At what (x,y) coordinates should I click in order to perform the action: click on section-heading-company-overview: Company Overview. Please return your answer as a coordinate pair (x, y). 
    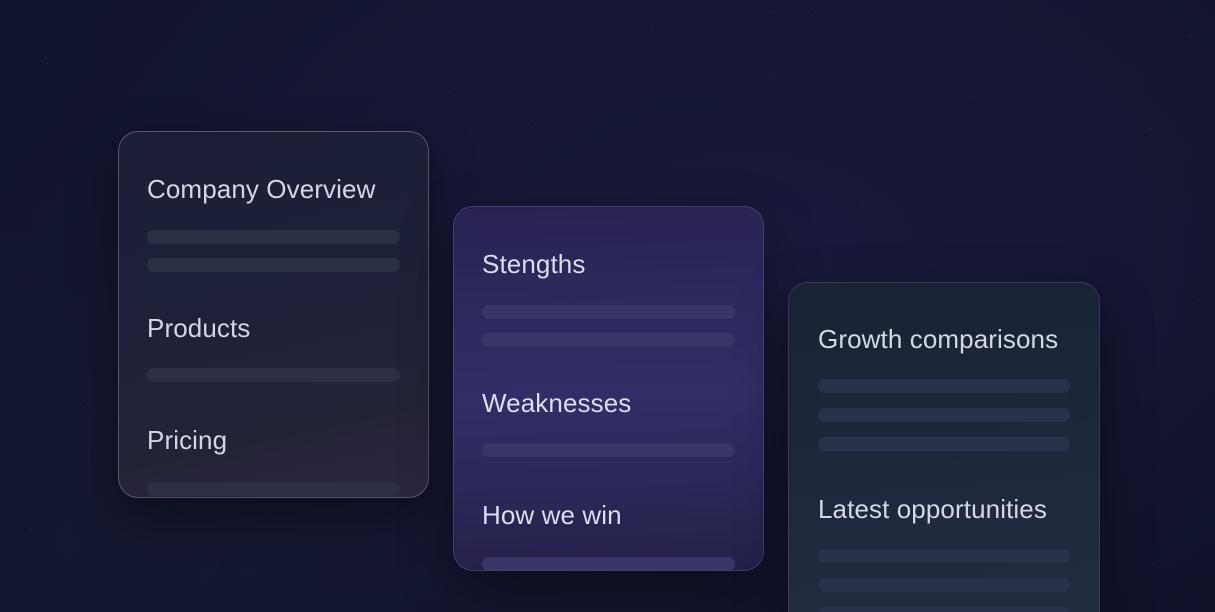
    Looking at the image, I should click on (261, 189).